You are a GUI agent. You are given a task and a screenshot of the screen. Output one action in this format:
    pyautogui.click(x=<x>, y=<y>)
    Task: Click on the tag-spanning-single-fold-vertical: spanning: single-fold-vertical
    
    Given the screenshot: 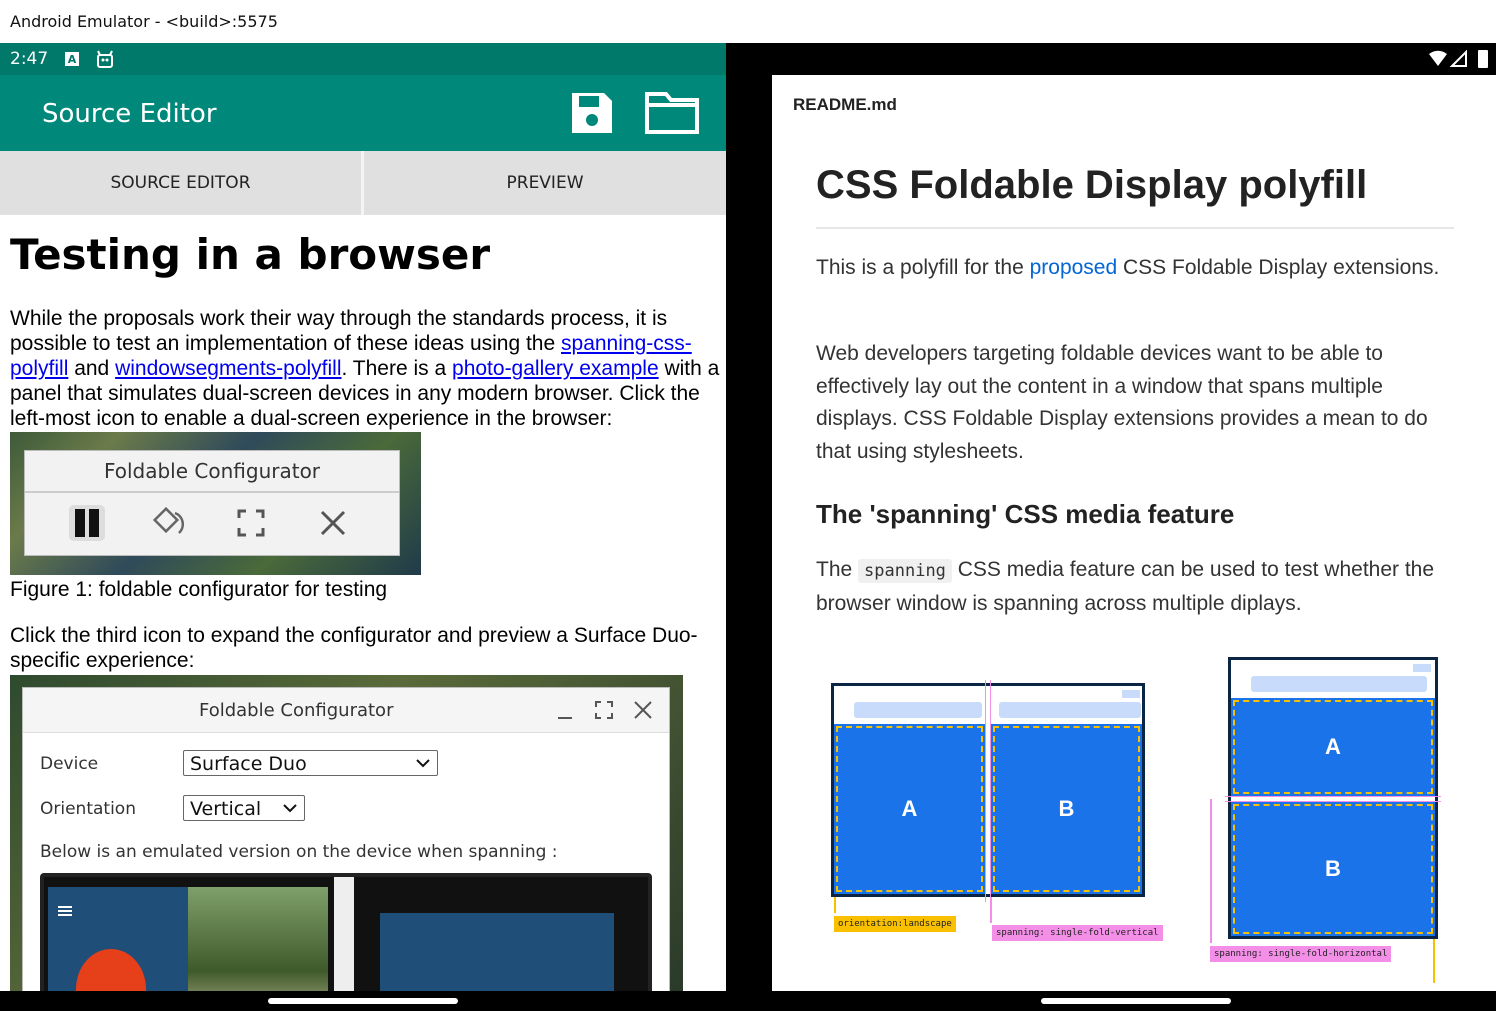 What is the action you would take?
    pyautogui.click(x=1077, y=933)
    